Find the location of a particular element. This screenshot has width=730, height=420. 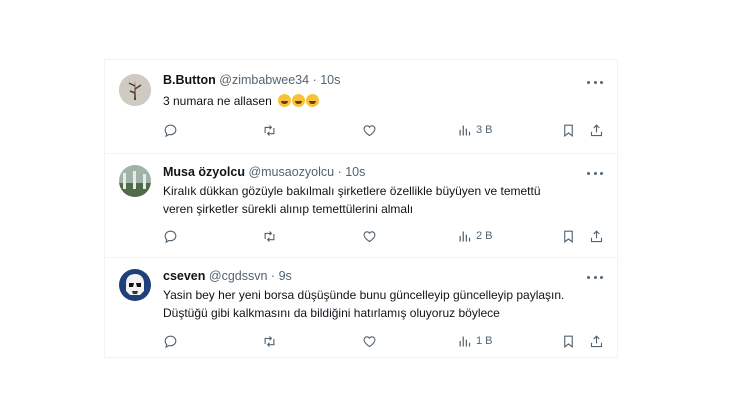

tweet-actions: 1 B is located at coordinates (388, 341).